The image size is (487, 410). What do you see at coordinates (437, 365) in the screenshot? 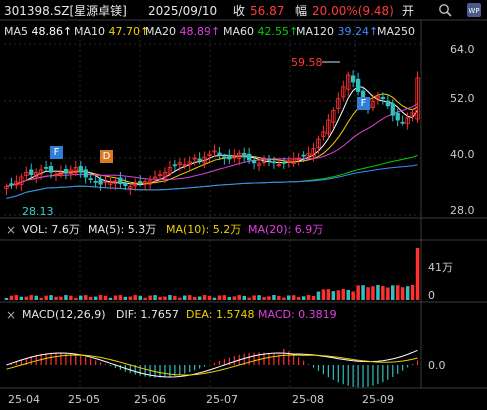
I see `macd-tick: 0.0` at bounding box center [437, 365].